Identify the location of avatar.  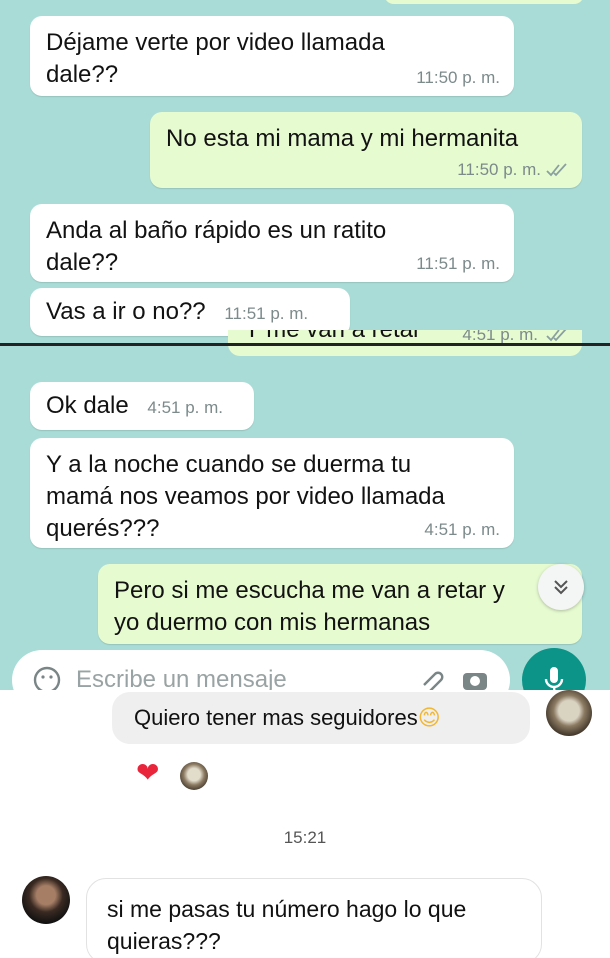
(569, 713).